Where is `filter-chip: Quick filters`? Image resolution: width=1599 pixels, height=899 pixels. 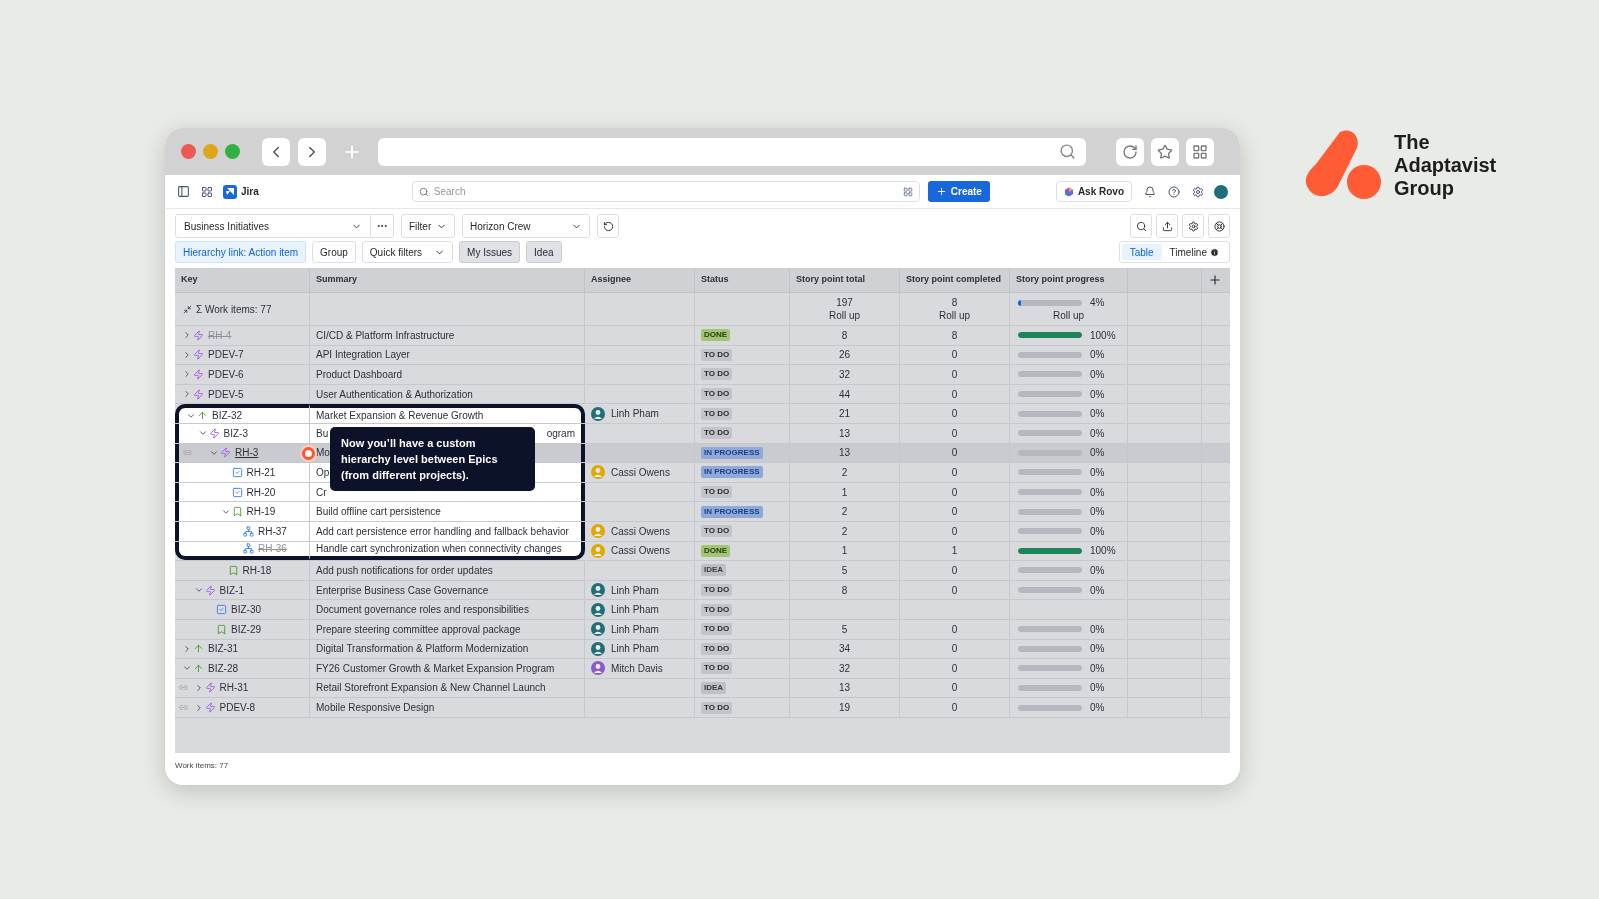
filter-chip: Quick filters is located at coordinates (407, 252).